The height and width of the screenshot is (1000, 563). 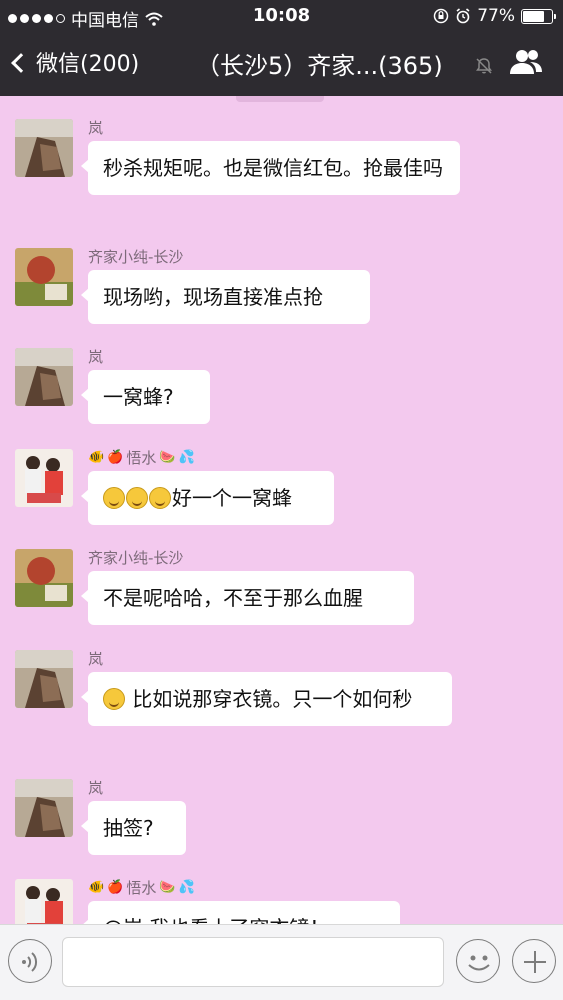 I want to click on emoji-icon, so click(x=479, y=963).